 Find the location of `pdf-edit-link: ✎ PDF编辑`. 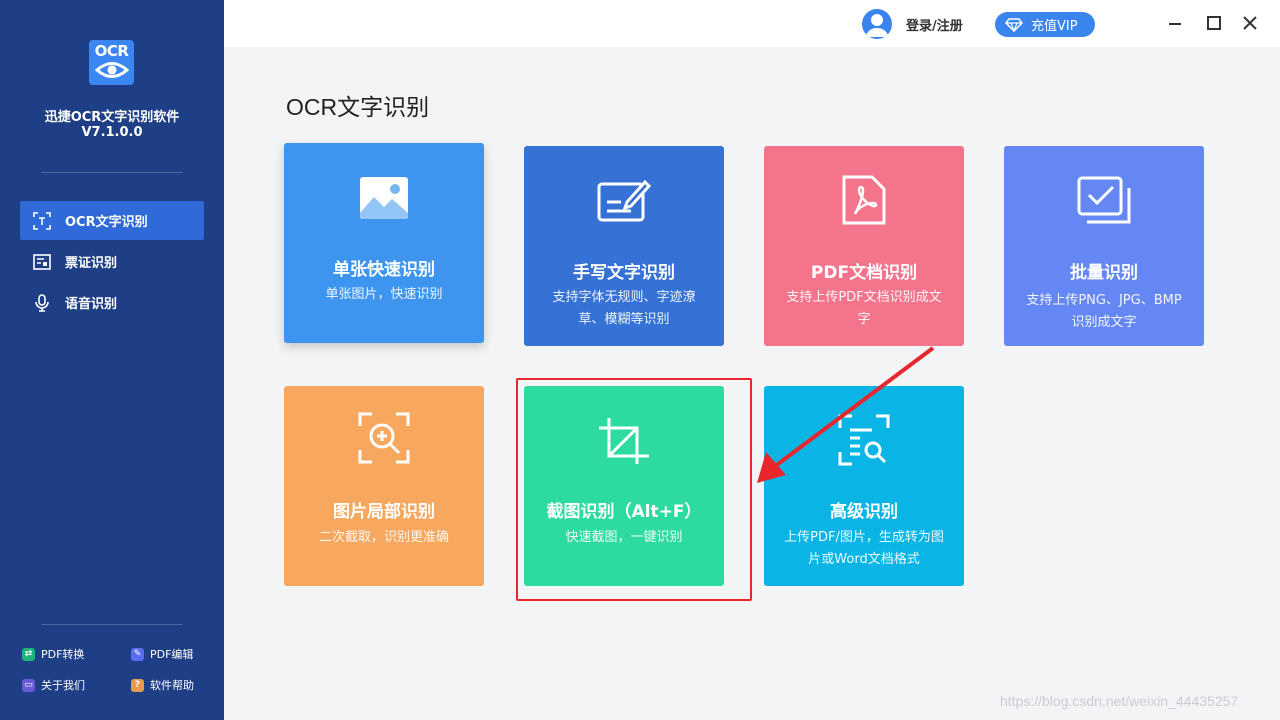

pdf-edit-link: ✎ PDF编辑 is located at coordinates (162, 654).